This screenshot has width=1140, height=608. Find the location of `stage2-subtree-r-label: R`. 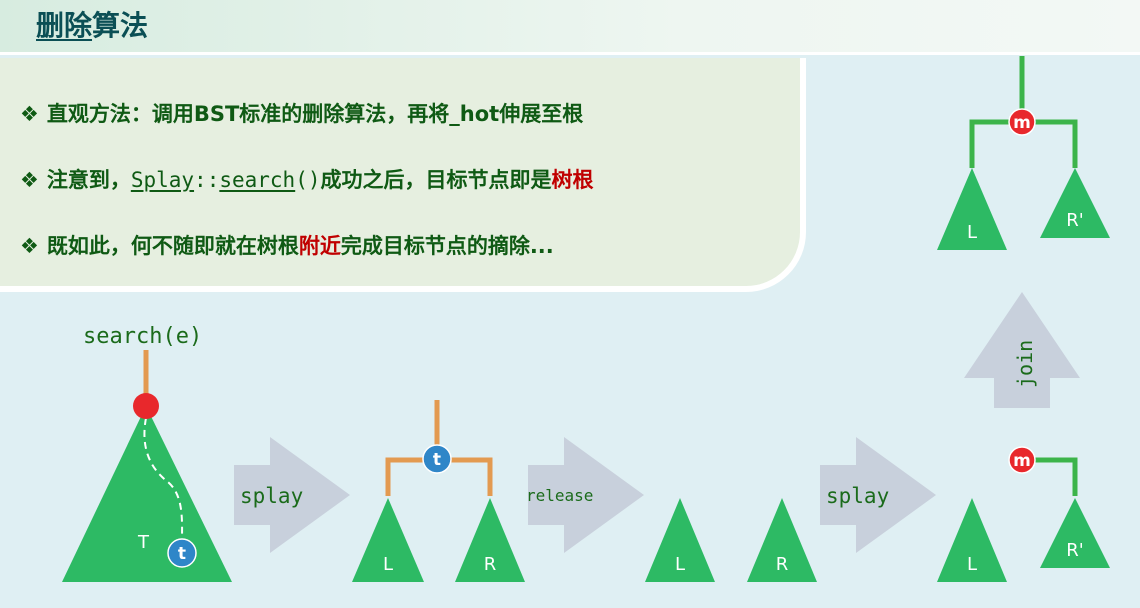

stage2-subtree-r-label: R is located at coordinates (490, 564).